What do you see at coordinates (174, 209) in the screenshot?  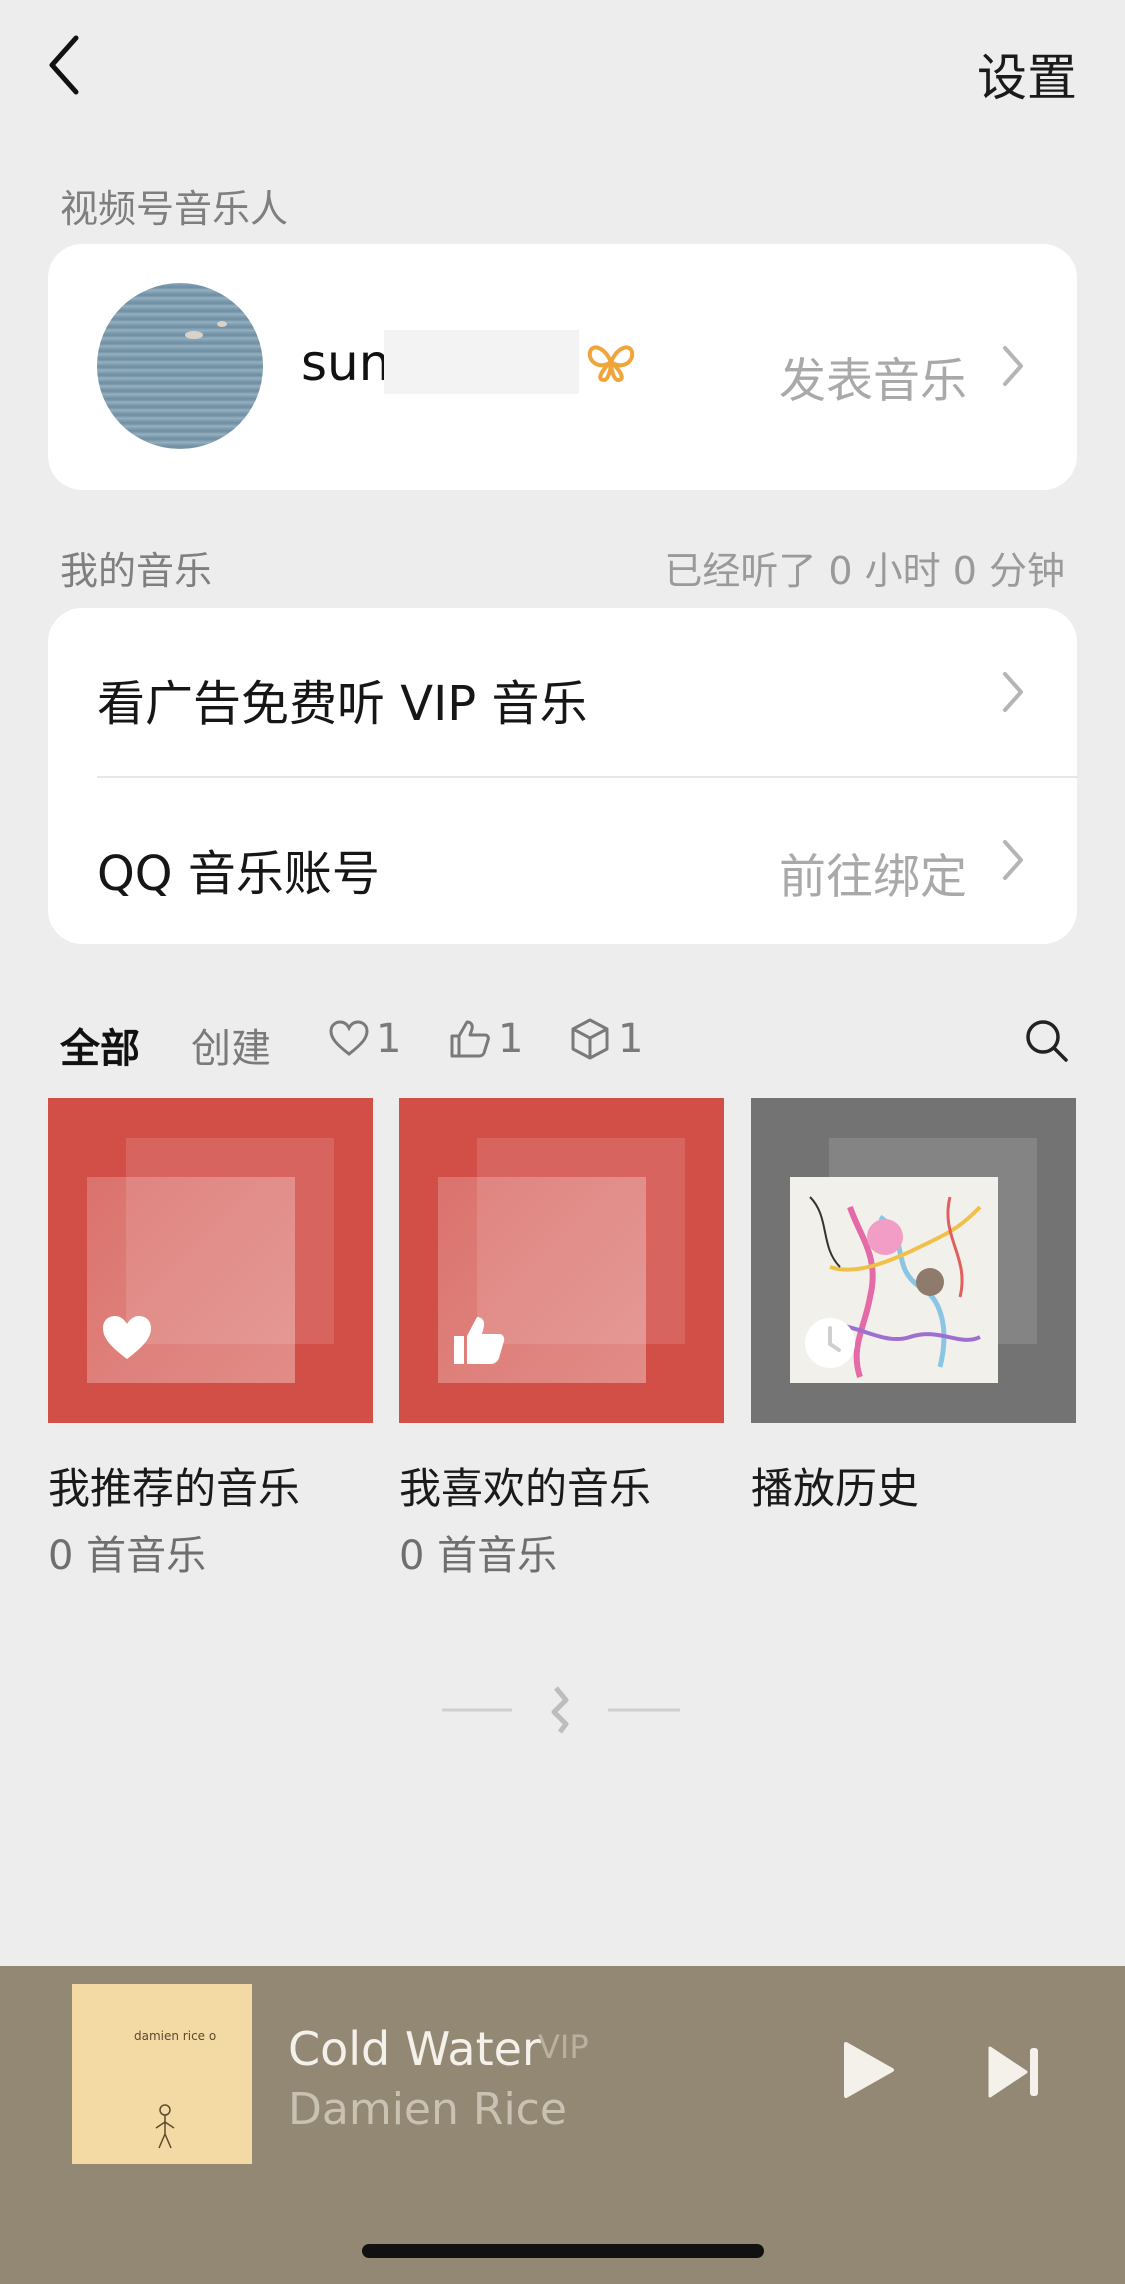 I see `musician-section-label: 视频号音乐人` at bounding box center [174, 209].